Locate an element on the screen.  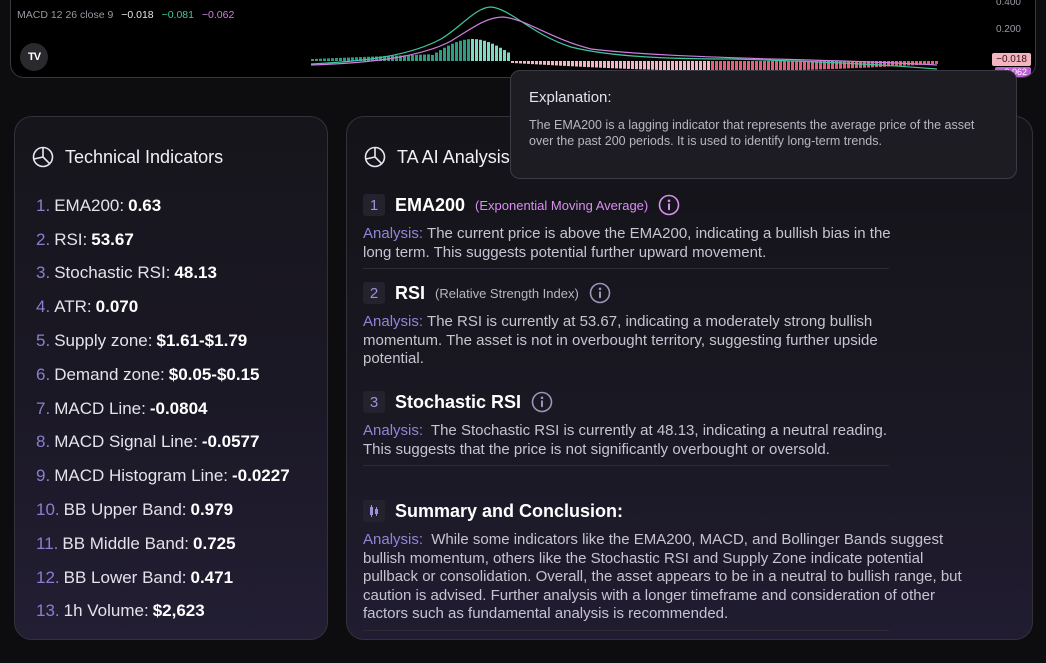
histogram-value: −0.062 is located at coordinates (218, 15).